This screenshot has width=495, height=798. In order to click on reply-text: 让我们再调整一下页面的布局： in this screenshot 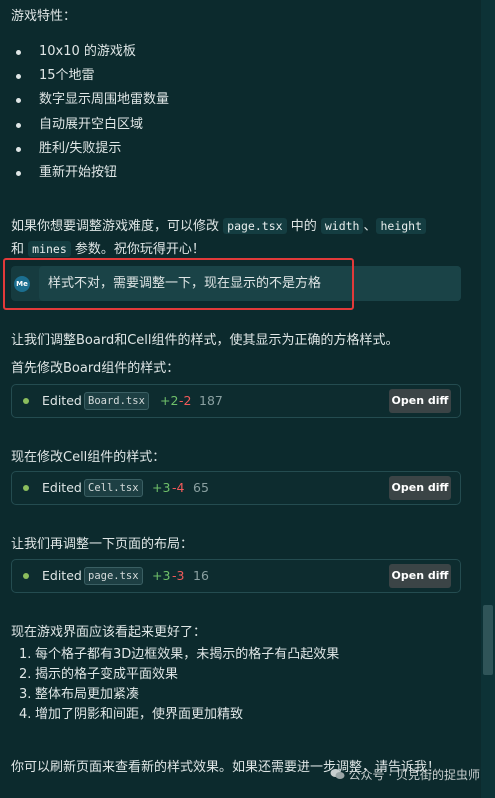, I will do `click(102, 544)`.